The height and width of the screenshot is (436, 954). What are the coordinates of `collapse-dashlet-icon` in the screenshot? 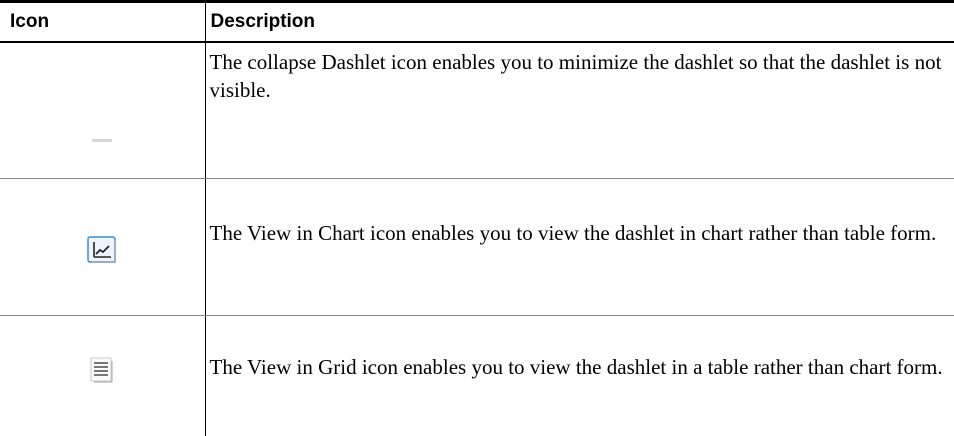 It's located at (102, 140).